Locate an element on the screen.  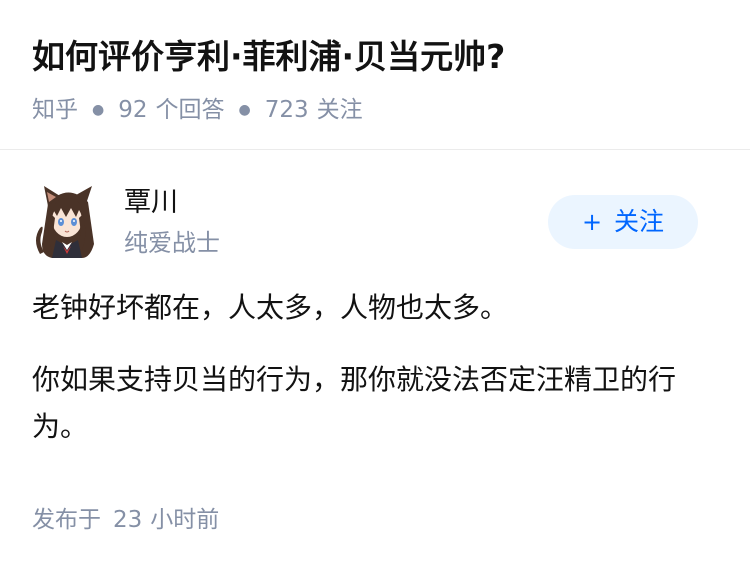
answer-paragraph: 老钟好坏都在，人太多，人物也太多。 is located at coordinates (270, 307).